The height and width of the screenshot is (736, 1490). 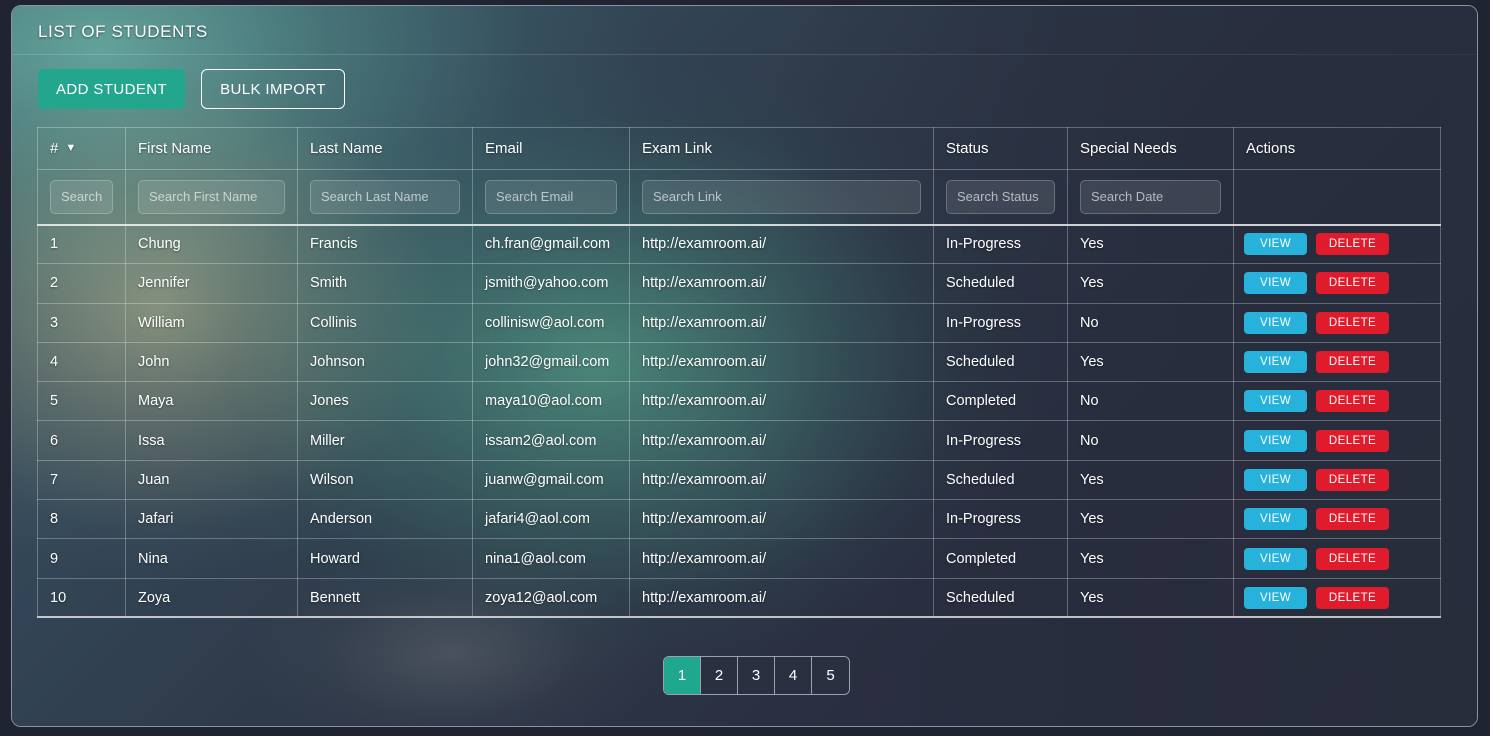 What do you see at coordinates (385, 322) in the screenshot?
I see `cell-last-name: Collinis` at bounding box center [385, 322].